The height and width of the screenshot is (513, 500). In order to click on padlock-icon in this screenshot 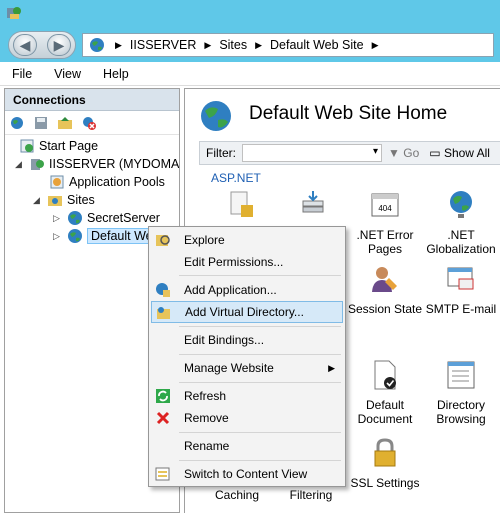, I will do `click(385, 452)`.